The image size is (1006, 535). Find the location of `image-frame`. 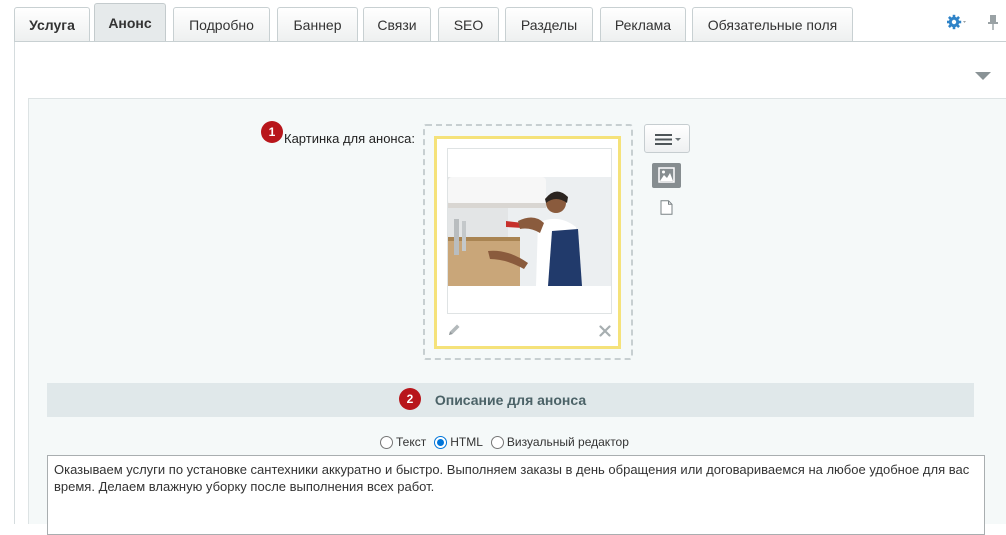

image-frame is located at coordinates (529, 231).